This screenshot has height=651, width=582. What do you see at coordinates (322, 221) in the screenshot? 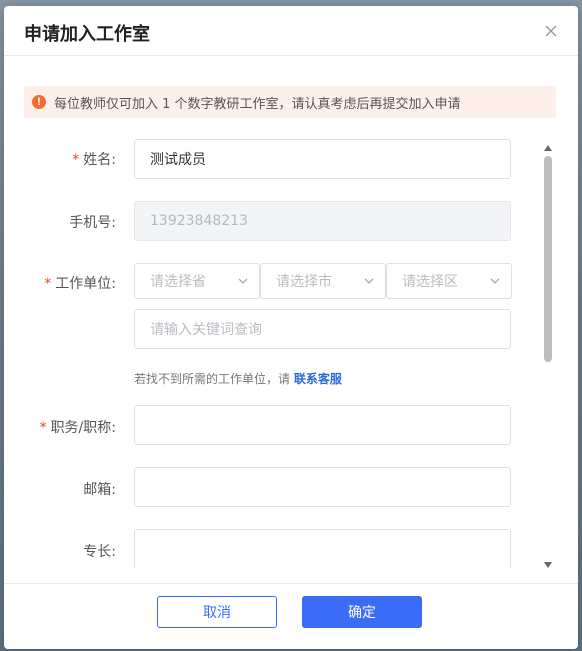
I see `phone-input: 13923848213` at bounding box center [322, 221].